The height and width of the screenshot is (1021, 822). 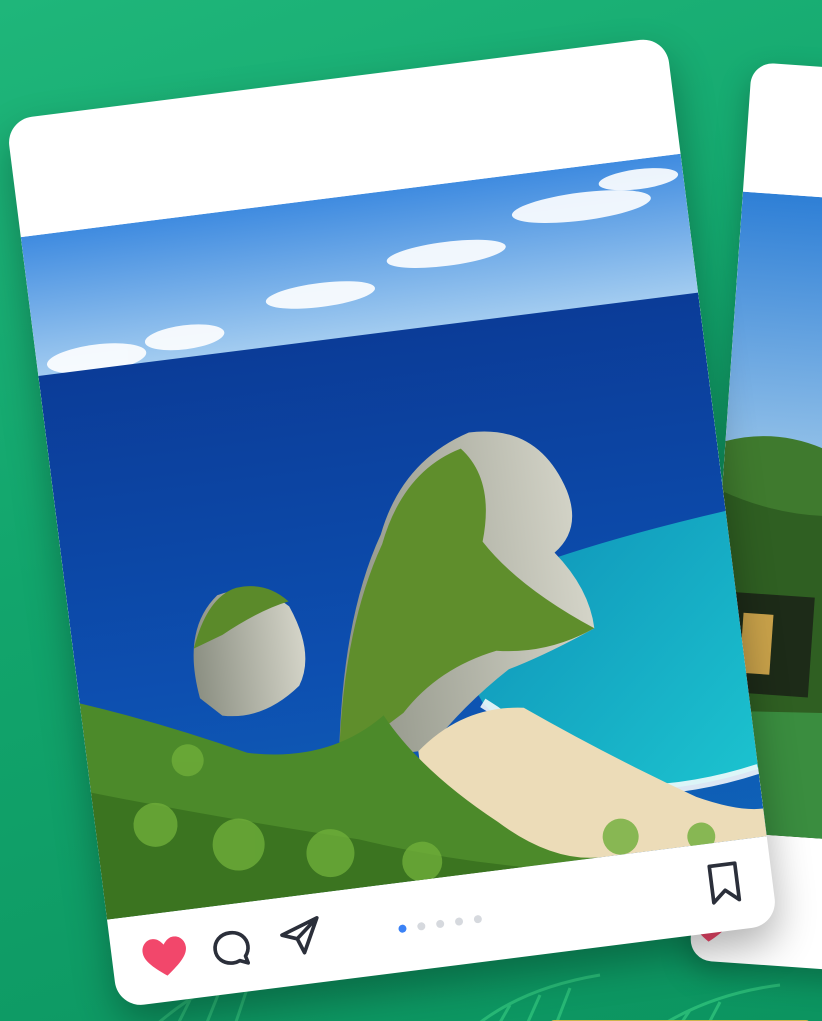 I want to click on send-icon, so click(x=299, y=935).